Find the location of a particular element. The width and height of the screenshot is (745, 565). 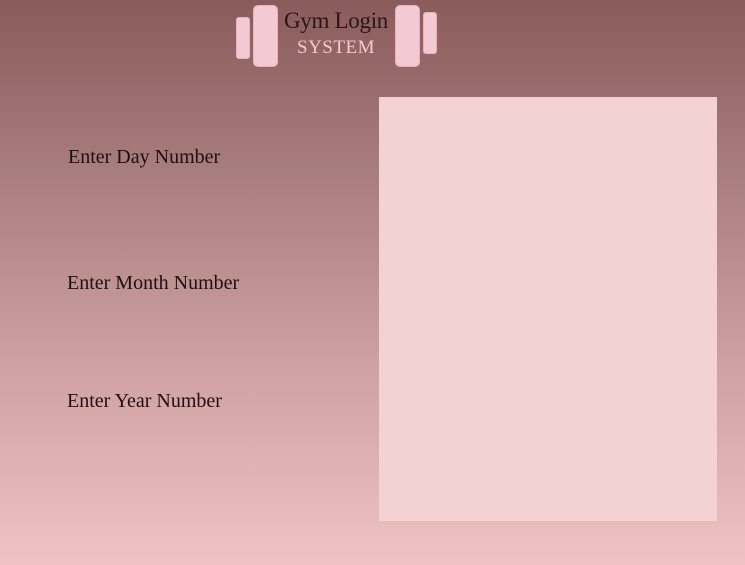

logo-title: Gym Login is located at coordinates (336, 20).